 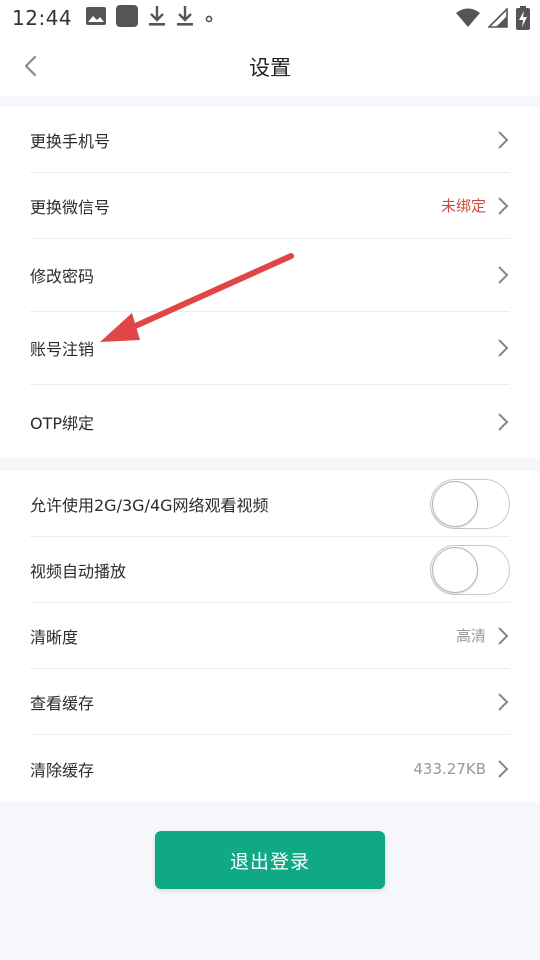 What do you see at coordinates (96, 18) in the screenshot?
I see `image-icon` at bounding box center [96, 18].